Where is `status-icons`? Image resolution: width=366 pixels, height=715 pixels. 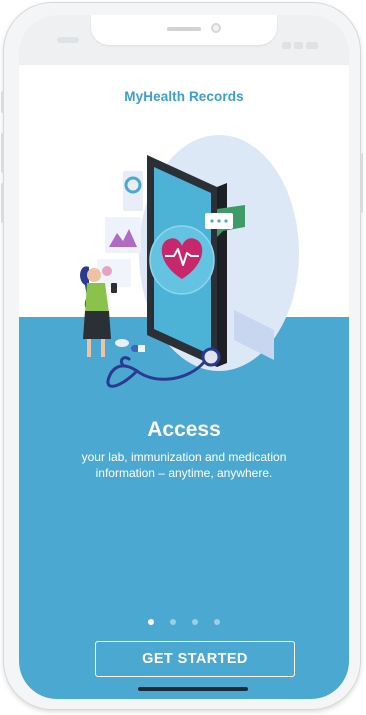
status-icons is located at coordinates (299, 42).